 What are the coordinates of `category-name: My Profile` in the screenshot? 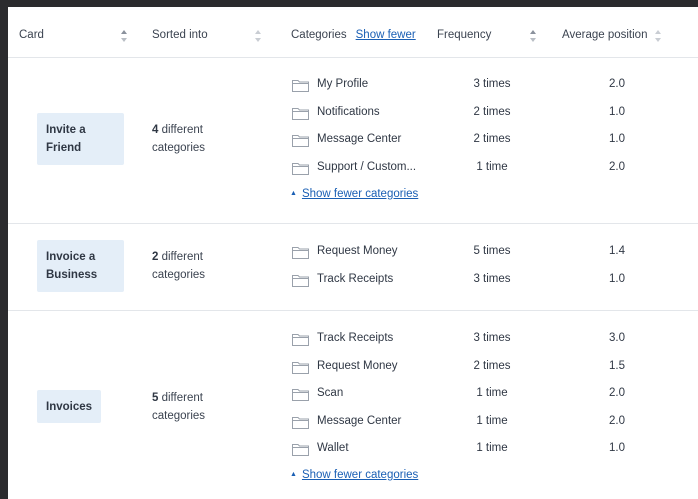 It's located at (343, 84).